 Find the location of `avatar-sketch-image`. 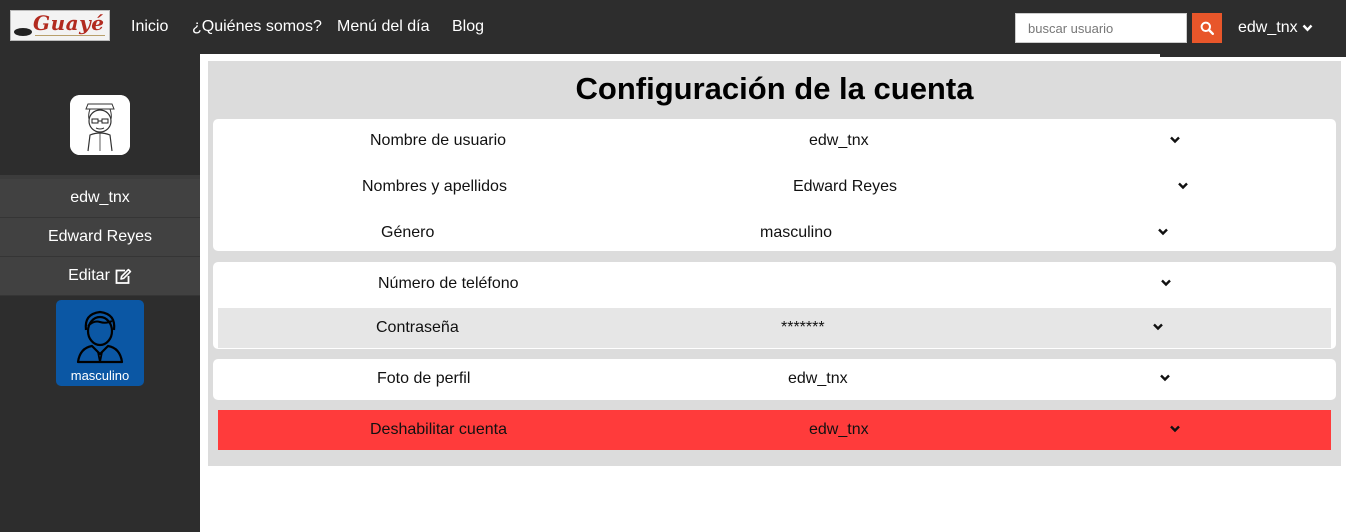

avatar-sketch-image is located at coordinates (100, 125).